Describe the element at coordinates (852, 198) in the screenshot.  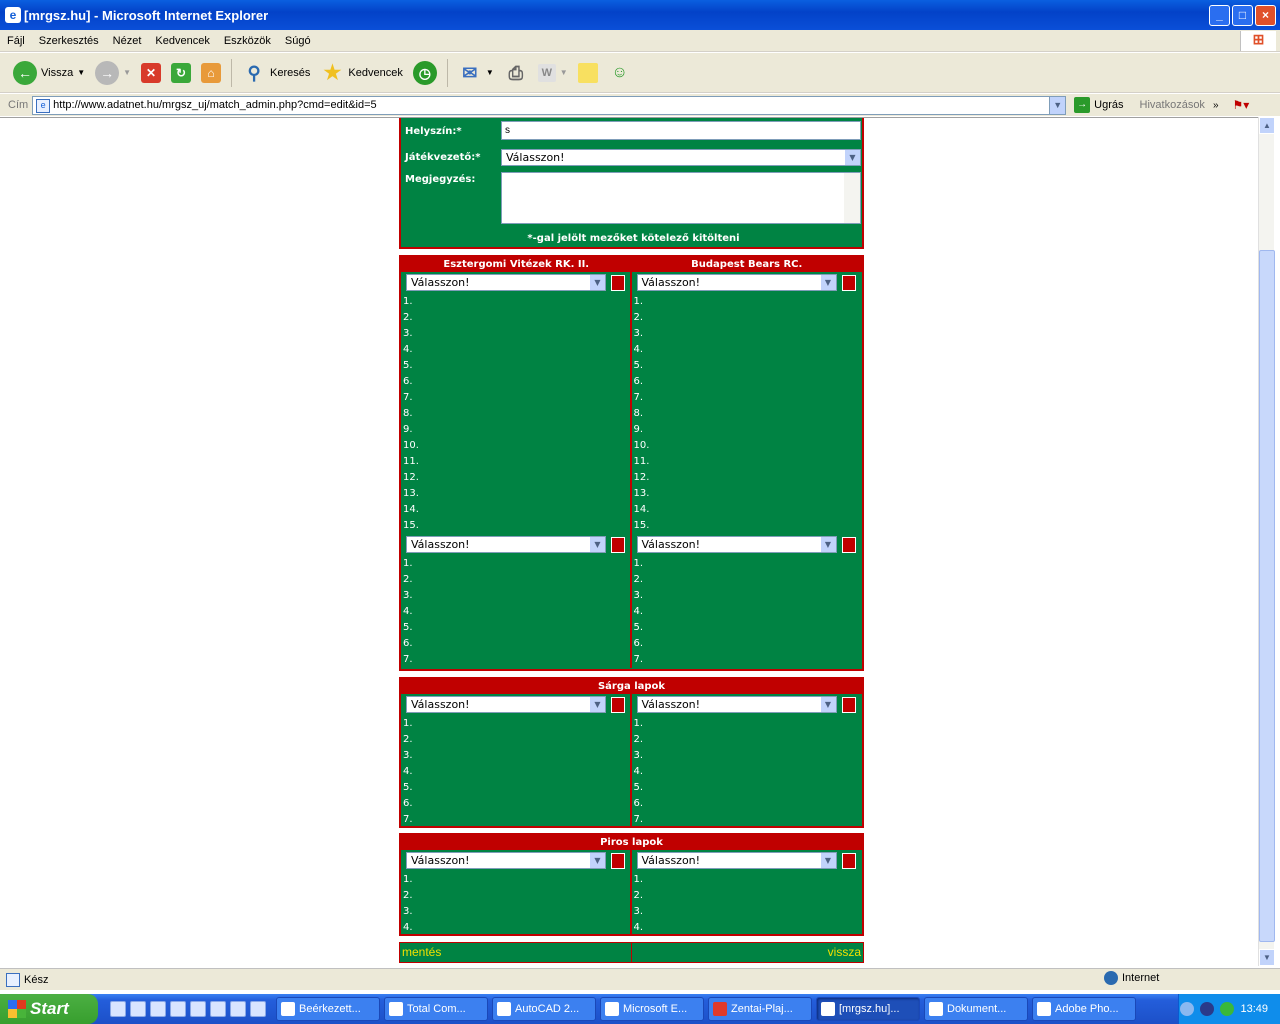
I see `textarea-scrollbar` at that location.